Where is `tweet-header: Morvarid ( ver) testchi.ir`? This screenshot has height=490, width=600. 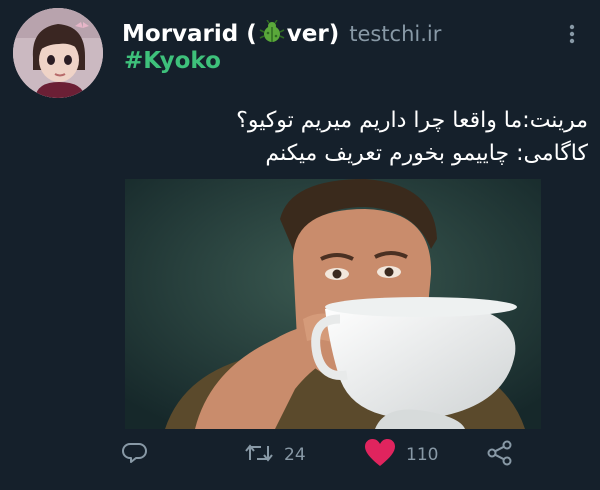 tweet-header: Morvarid ( ver) testchi.ir is located at coordinates (281, 34).